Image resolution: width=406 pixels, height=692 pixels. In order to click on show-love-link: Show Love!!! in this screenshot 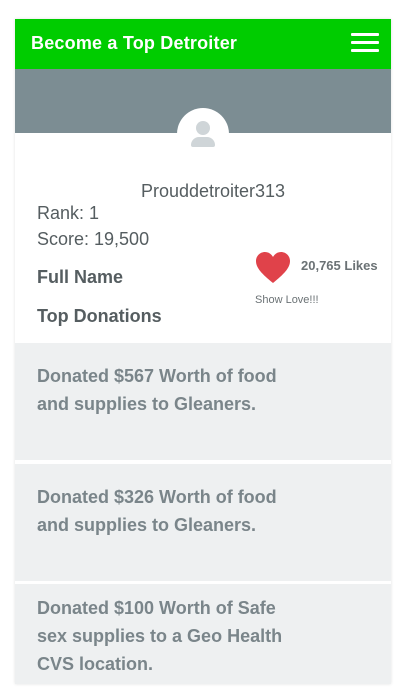, I will do `click(287, 300)`.